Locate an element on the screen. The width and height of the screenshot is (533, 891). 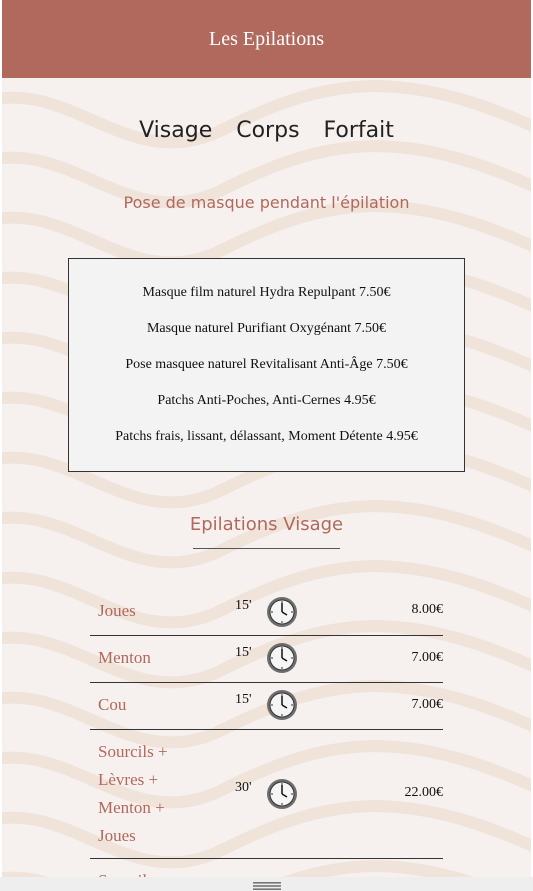
service-price: 8.00€ is located at coordinates (427, 609).